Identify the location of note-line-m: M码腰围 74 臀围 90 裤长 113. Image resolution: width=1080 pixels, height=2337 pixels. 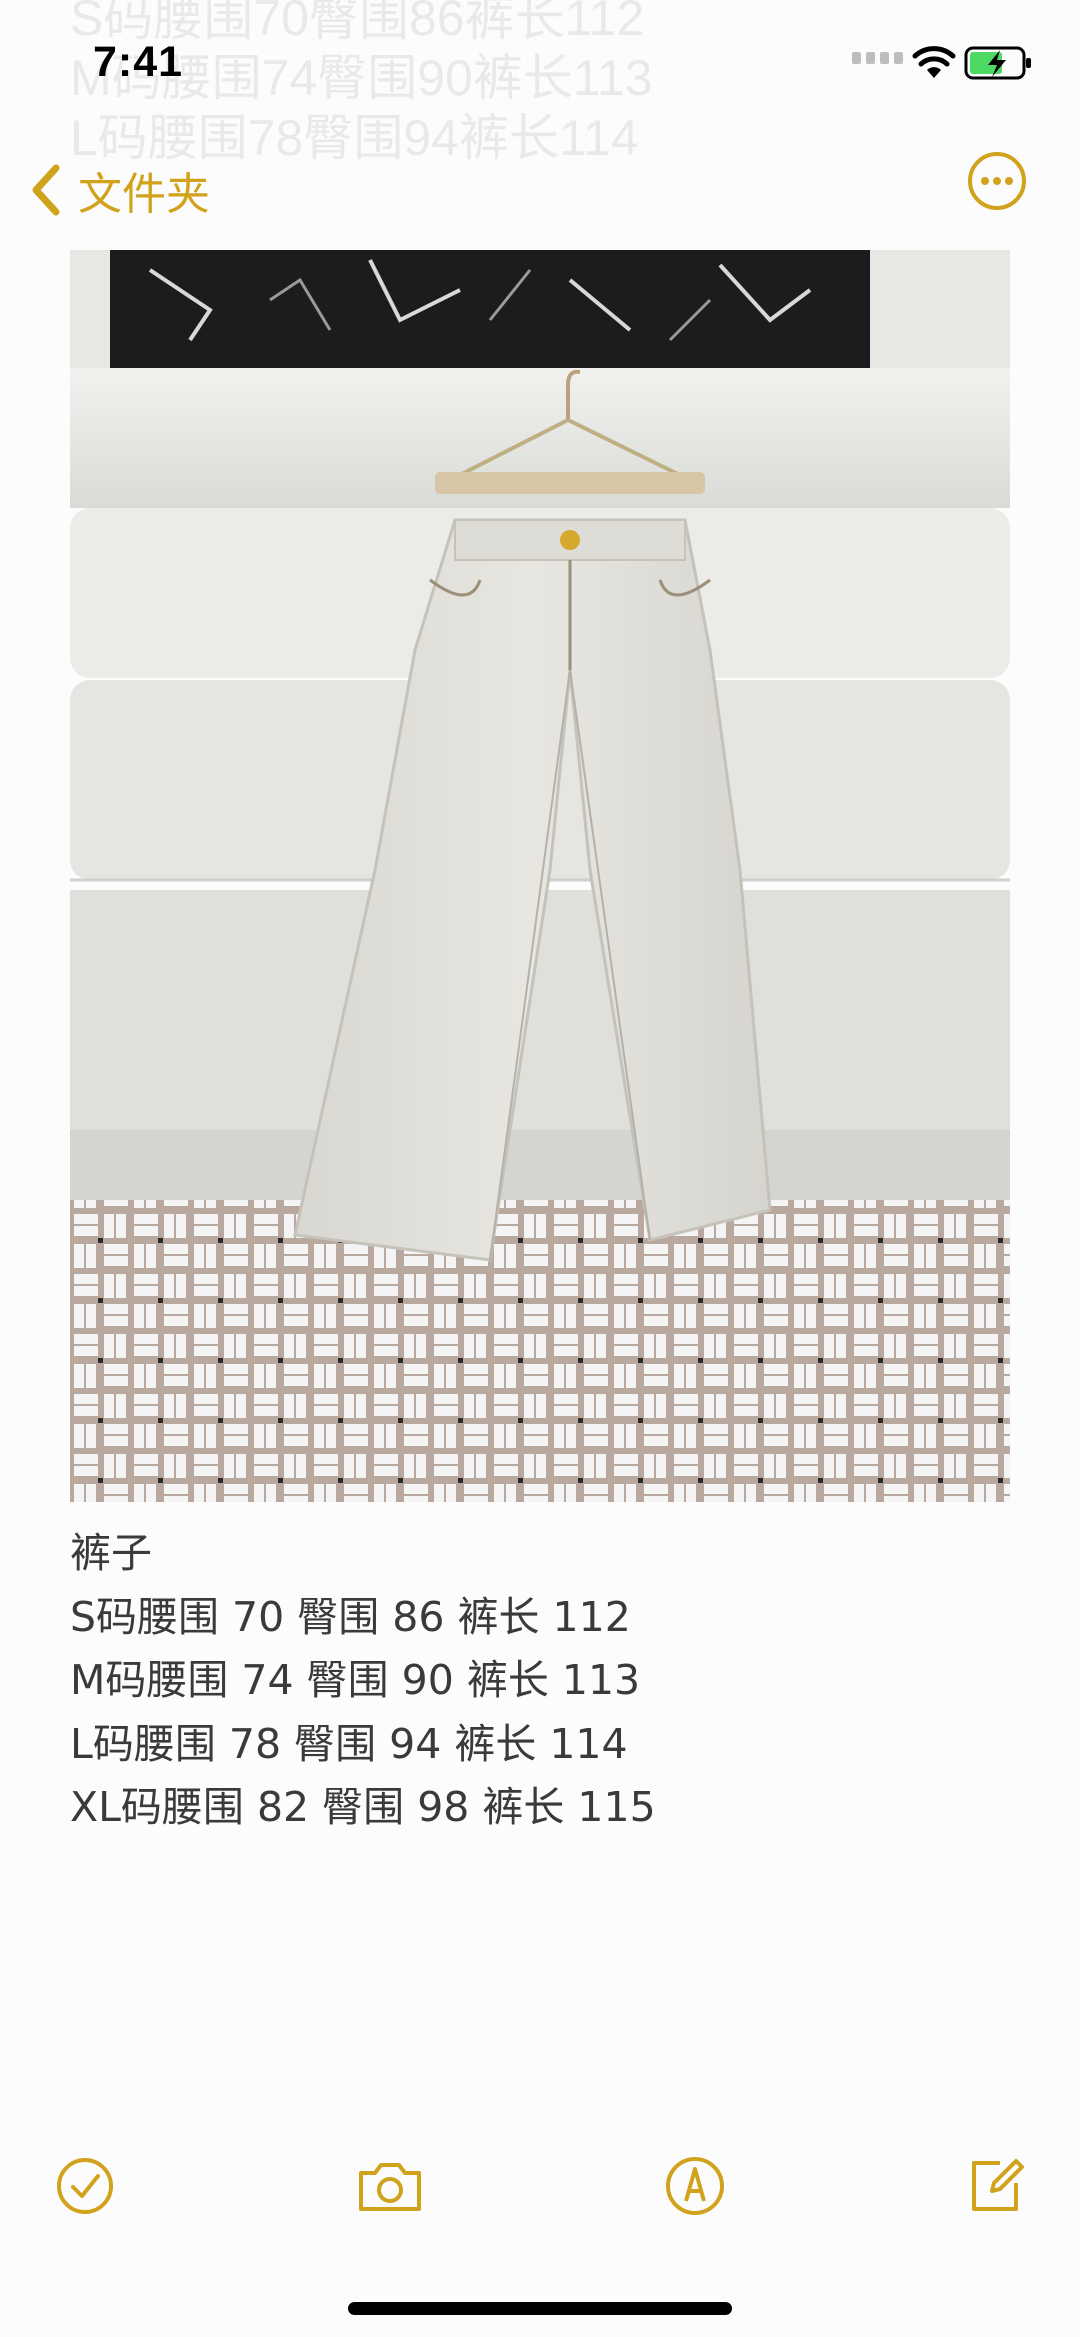
(355, 1680).